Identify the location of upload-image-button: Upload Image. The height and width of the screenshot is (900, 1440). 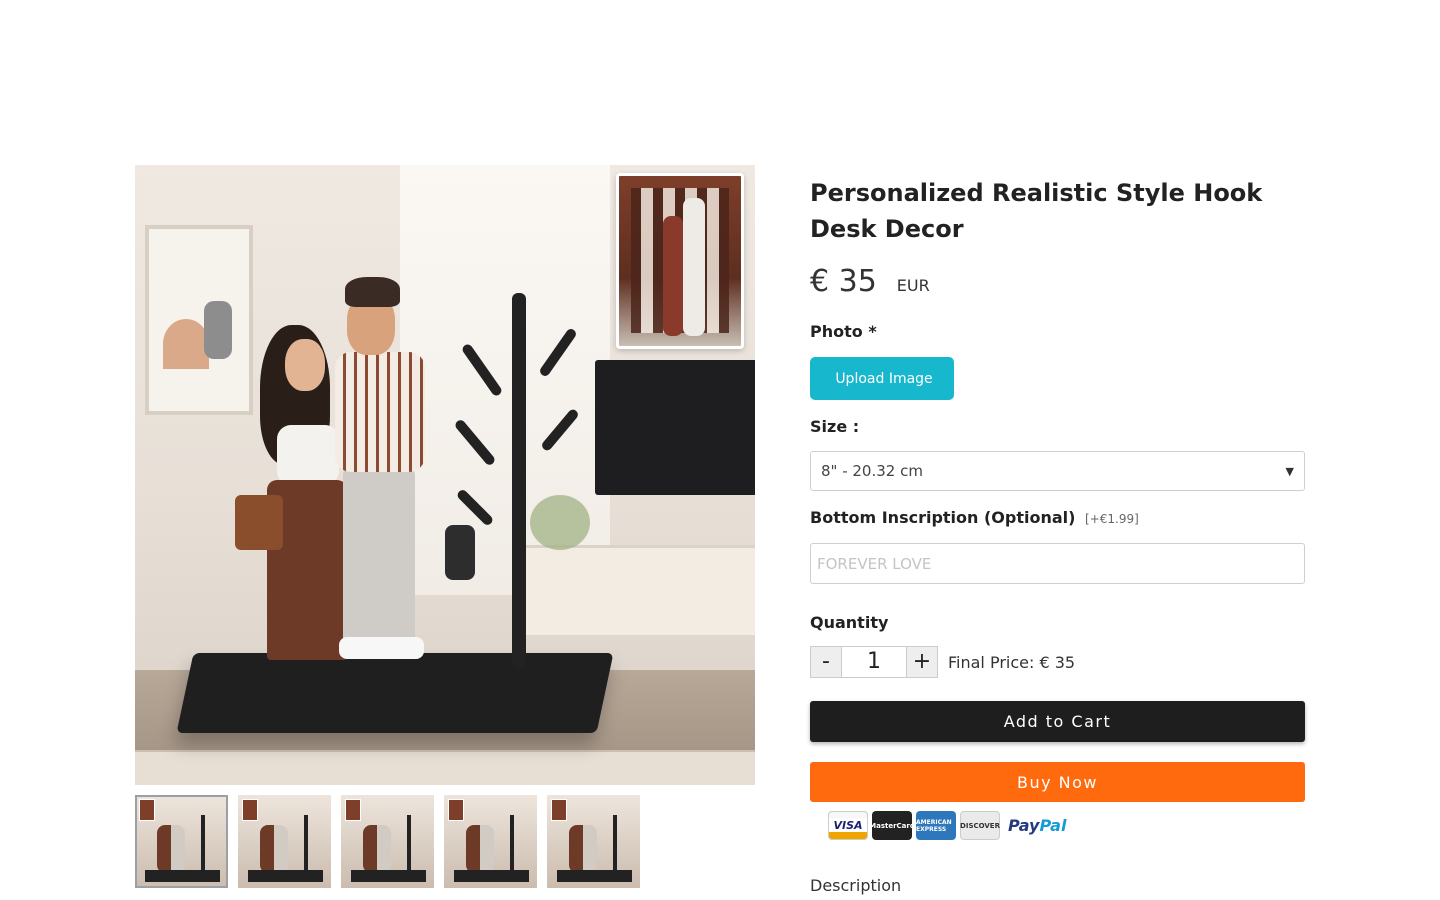
(882, 378).